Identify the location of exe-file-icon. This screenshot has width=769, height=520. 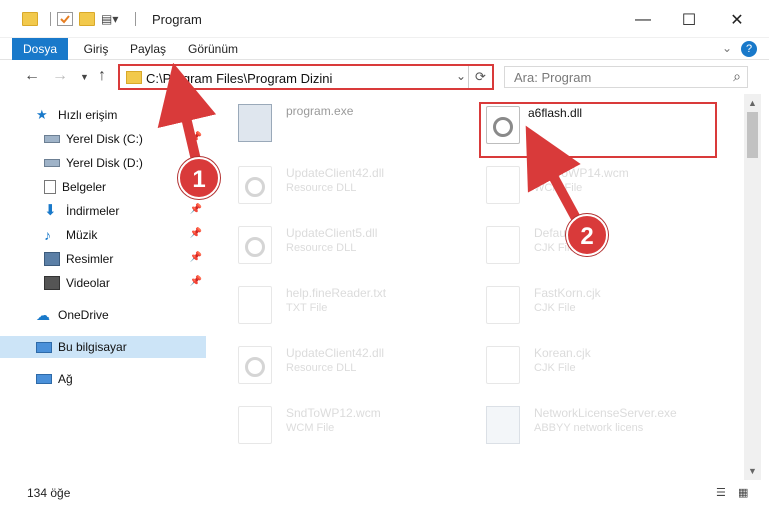
(503, 425).